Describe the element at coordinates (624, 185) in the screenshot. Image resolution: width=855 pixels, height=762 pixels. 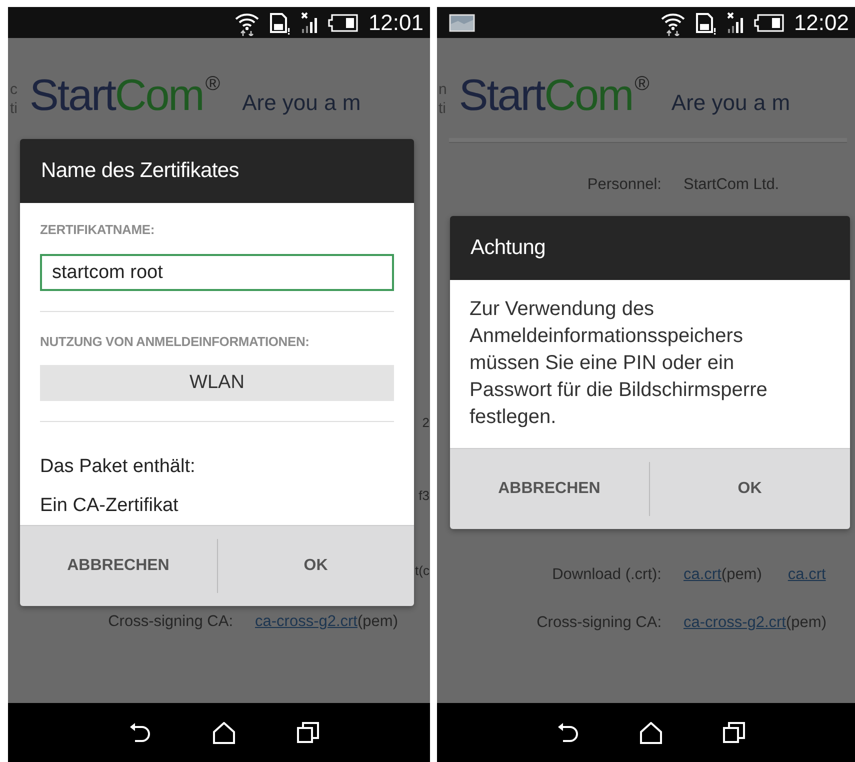
I see `field-label: Personnel:` at that location.